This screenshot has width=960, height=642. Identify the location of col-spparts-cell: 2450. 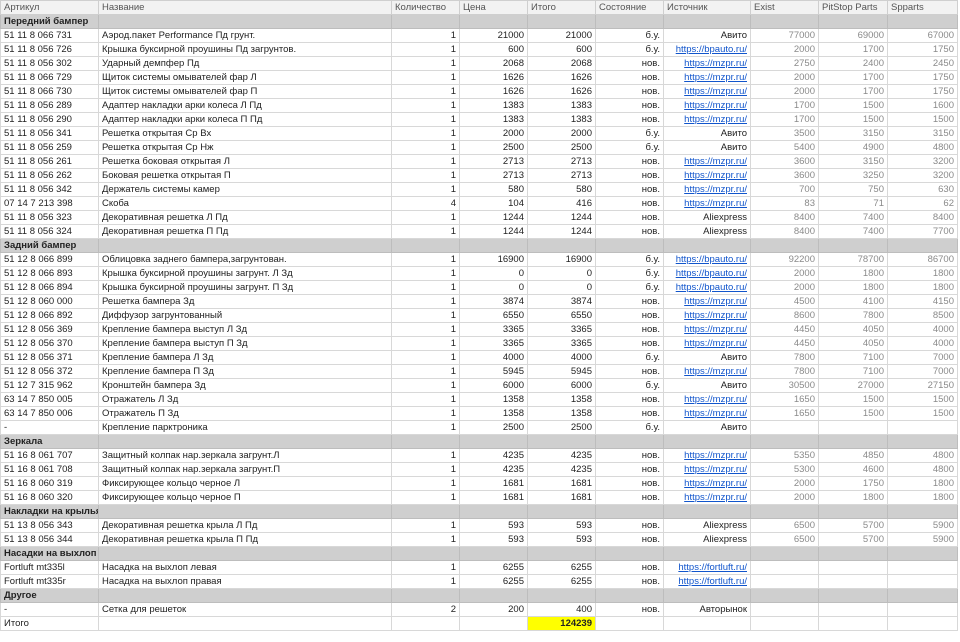
(922, 63).